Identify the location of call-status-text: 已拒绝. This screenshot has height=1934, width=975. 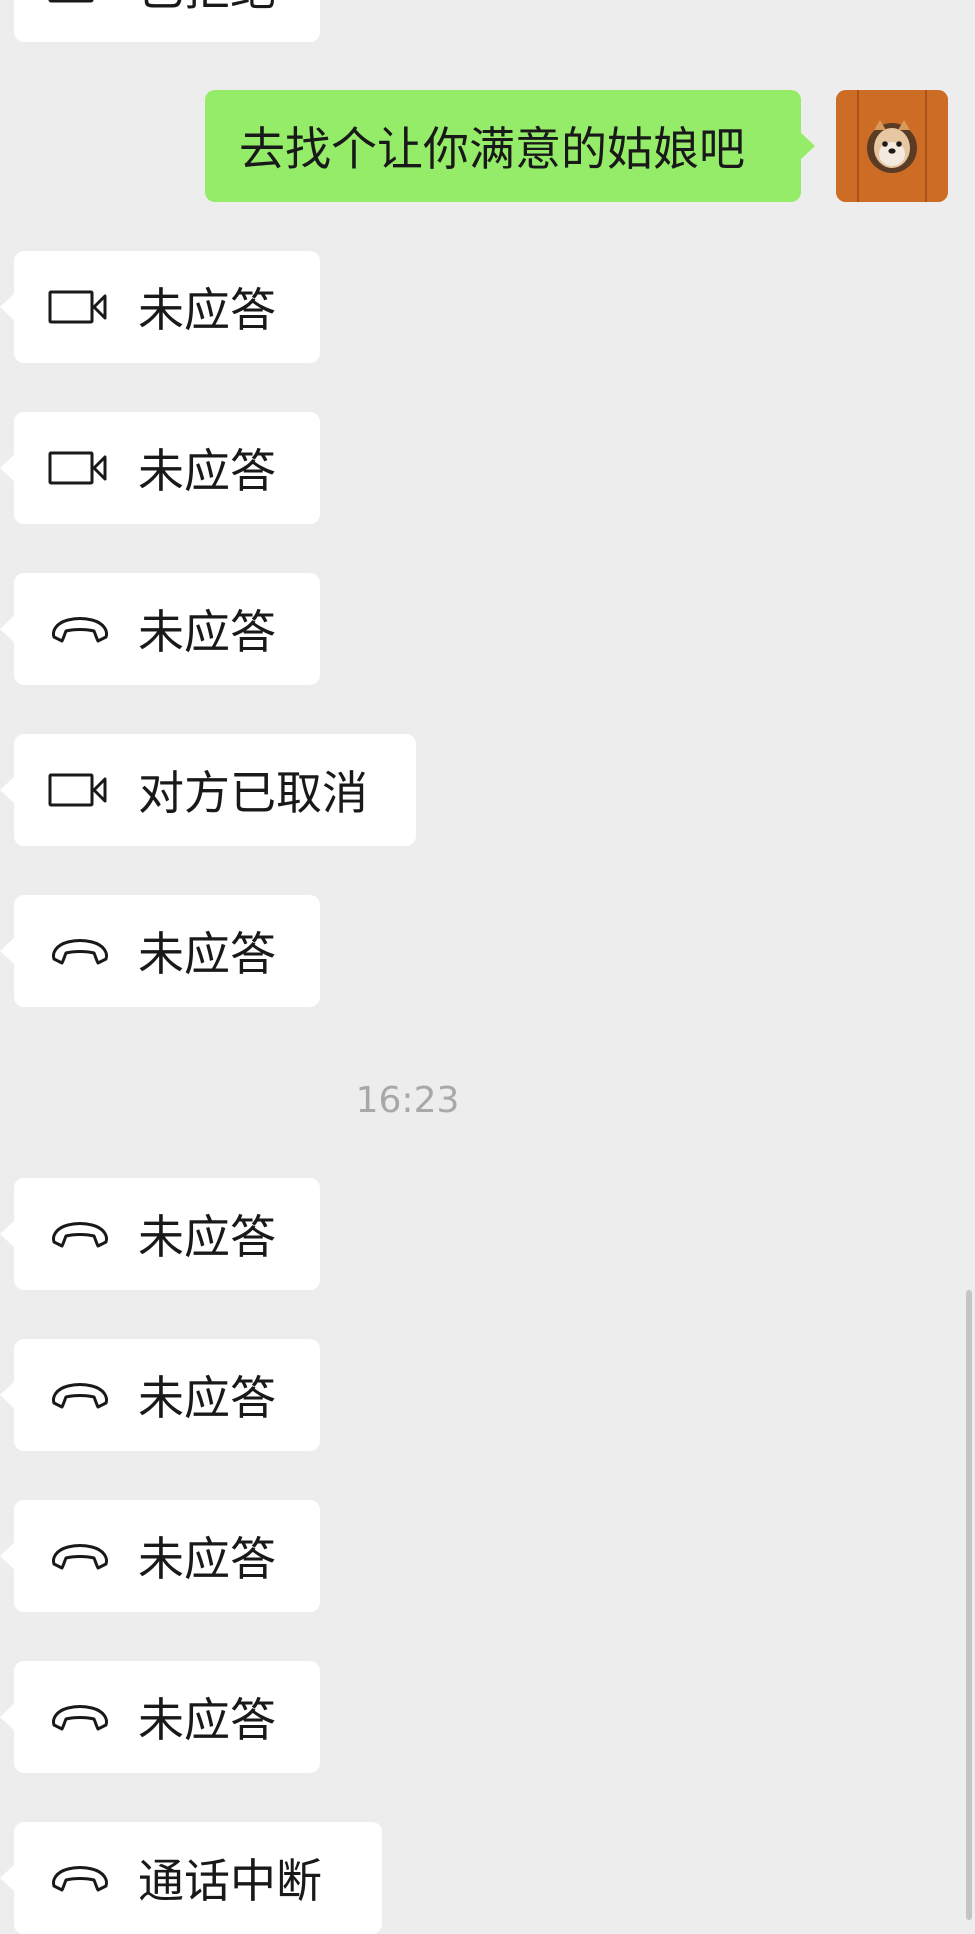
(207, 9).